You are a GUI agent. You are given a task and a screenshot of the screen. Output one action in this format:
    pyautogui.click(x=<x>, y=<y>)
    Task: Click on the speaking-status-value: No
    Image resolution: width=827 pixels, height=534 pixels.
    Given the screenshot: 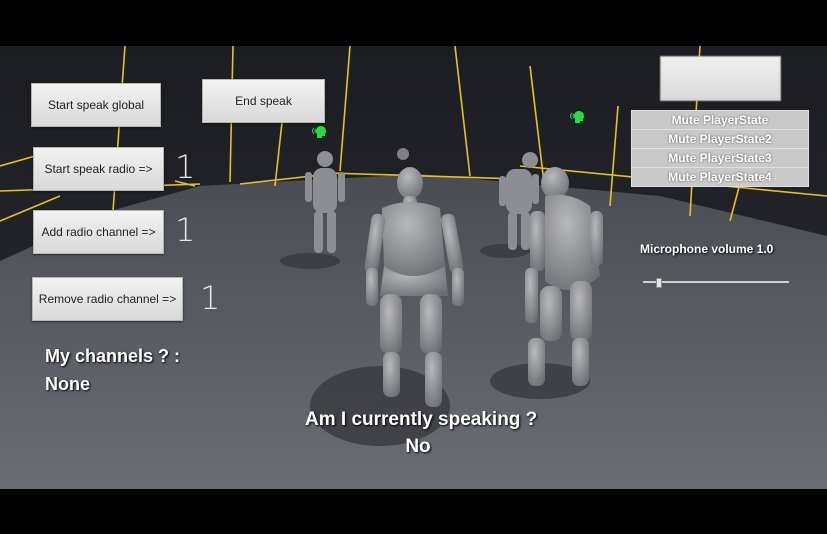 What is the action you would take?
    pyautogui.click(x=418, y=446)
    